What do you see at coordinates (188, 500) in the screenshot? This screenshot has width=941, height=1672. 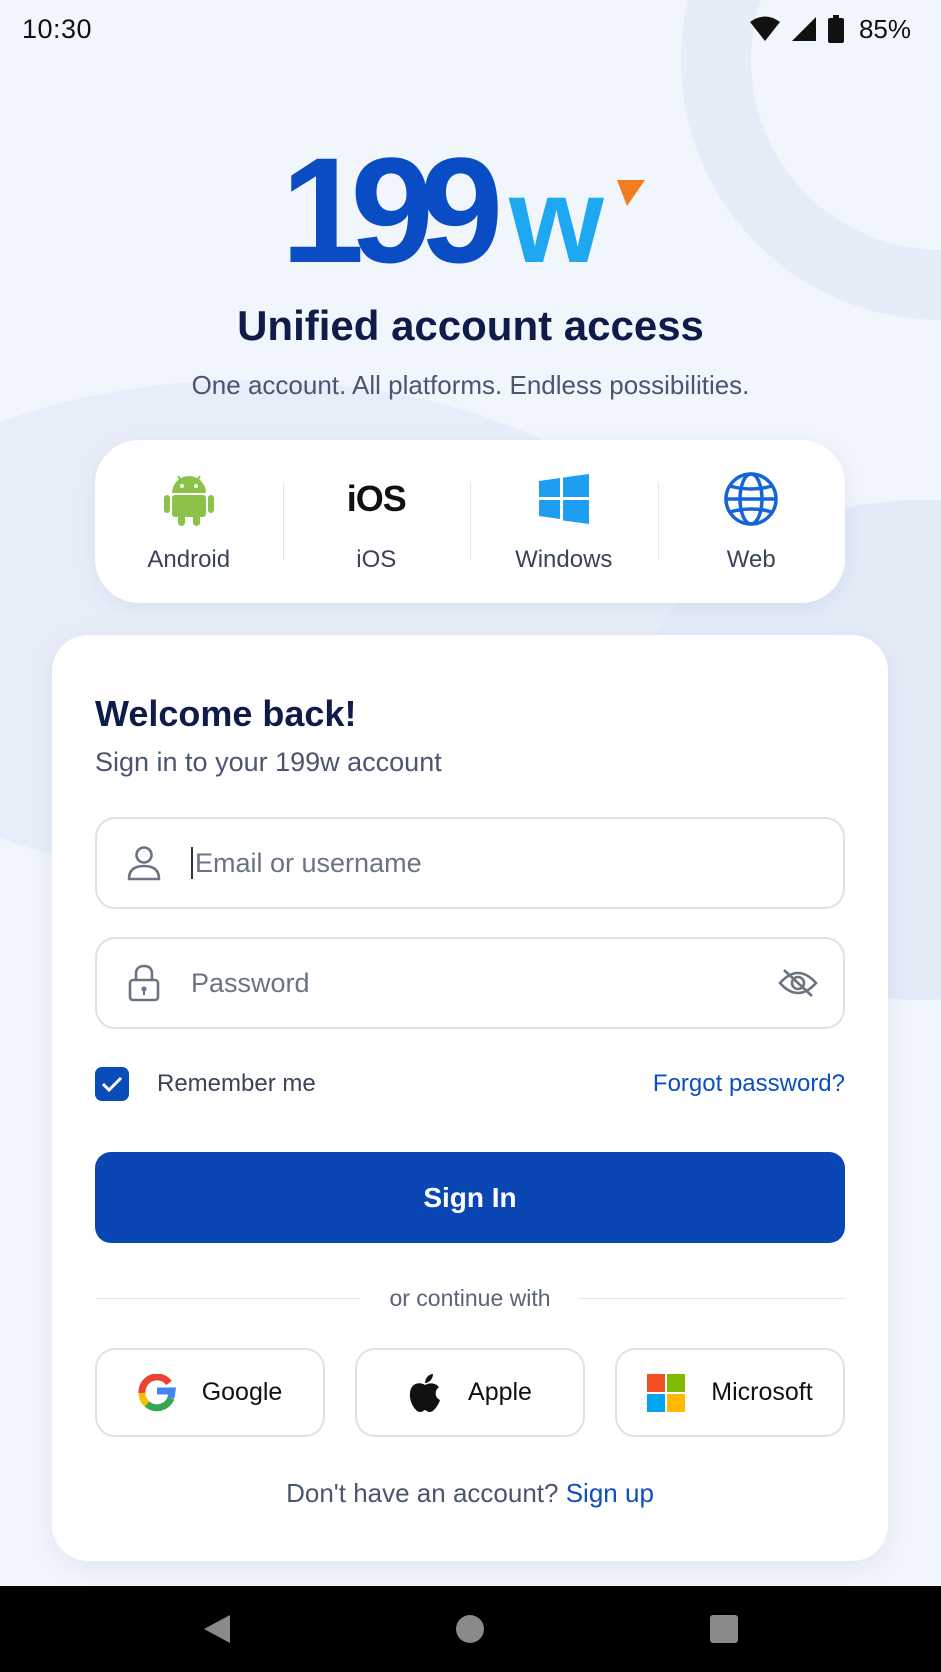 I see `android-icon` at bounding box center [188, 500].